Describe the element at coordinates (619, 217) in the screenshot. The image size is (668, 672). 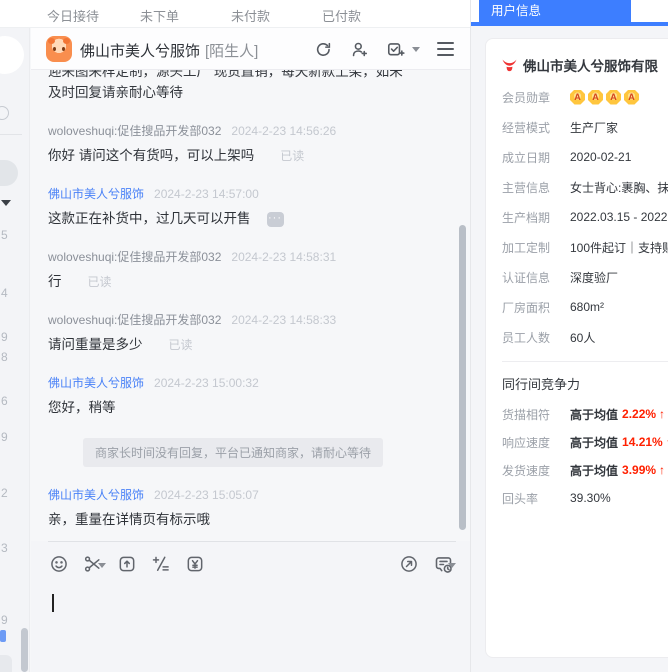
I see `row-value: 2022.03.15 - 2022.` at that location.